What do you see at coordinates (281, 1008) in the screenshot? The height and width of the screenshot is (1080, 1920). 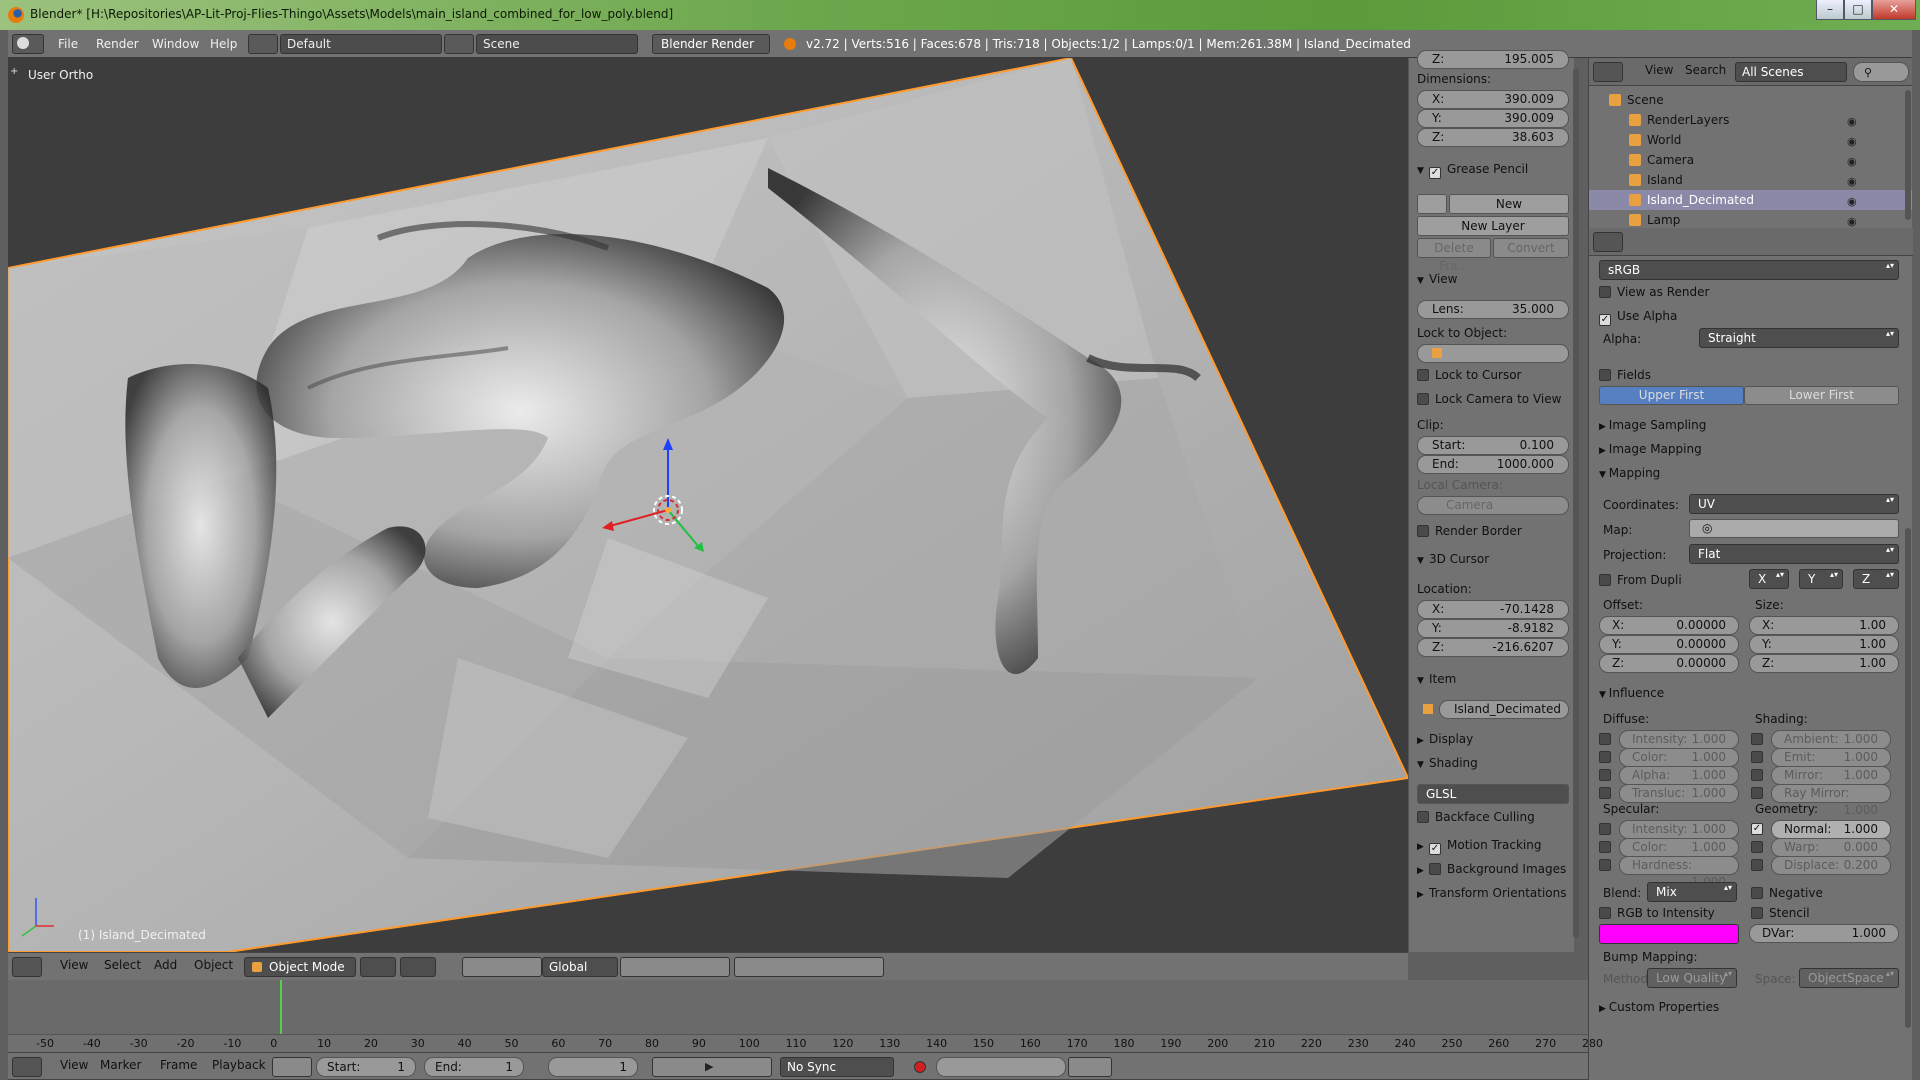 I see `current-frame-line` at bounding box center [281, 1008].